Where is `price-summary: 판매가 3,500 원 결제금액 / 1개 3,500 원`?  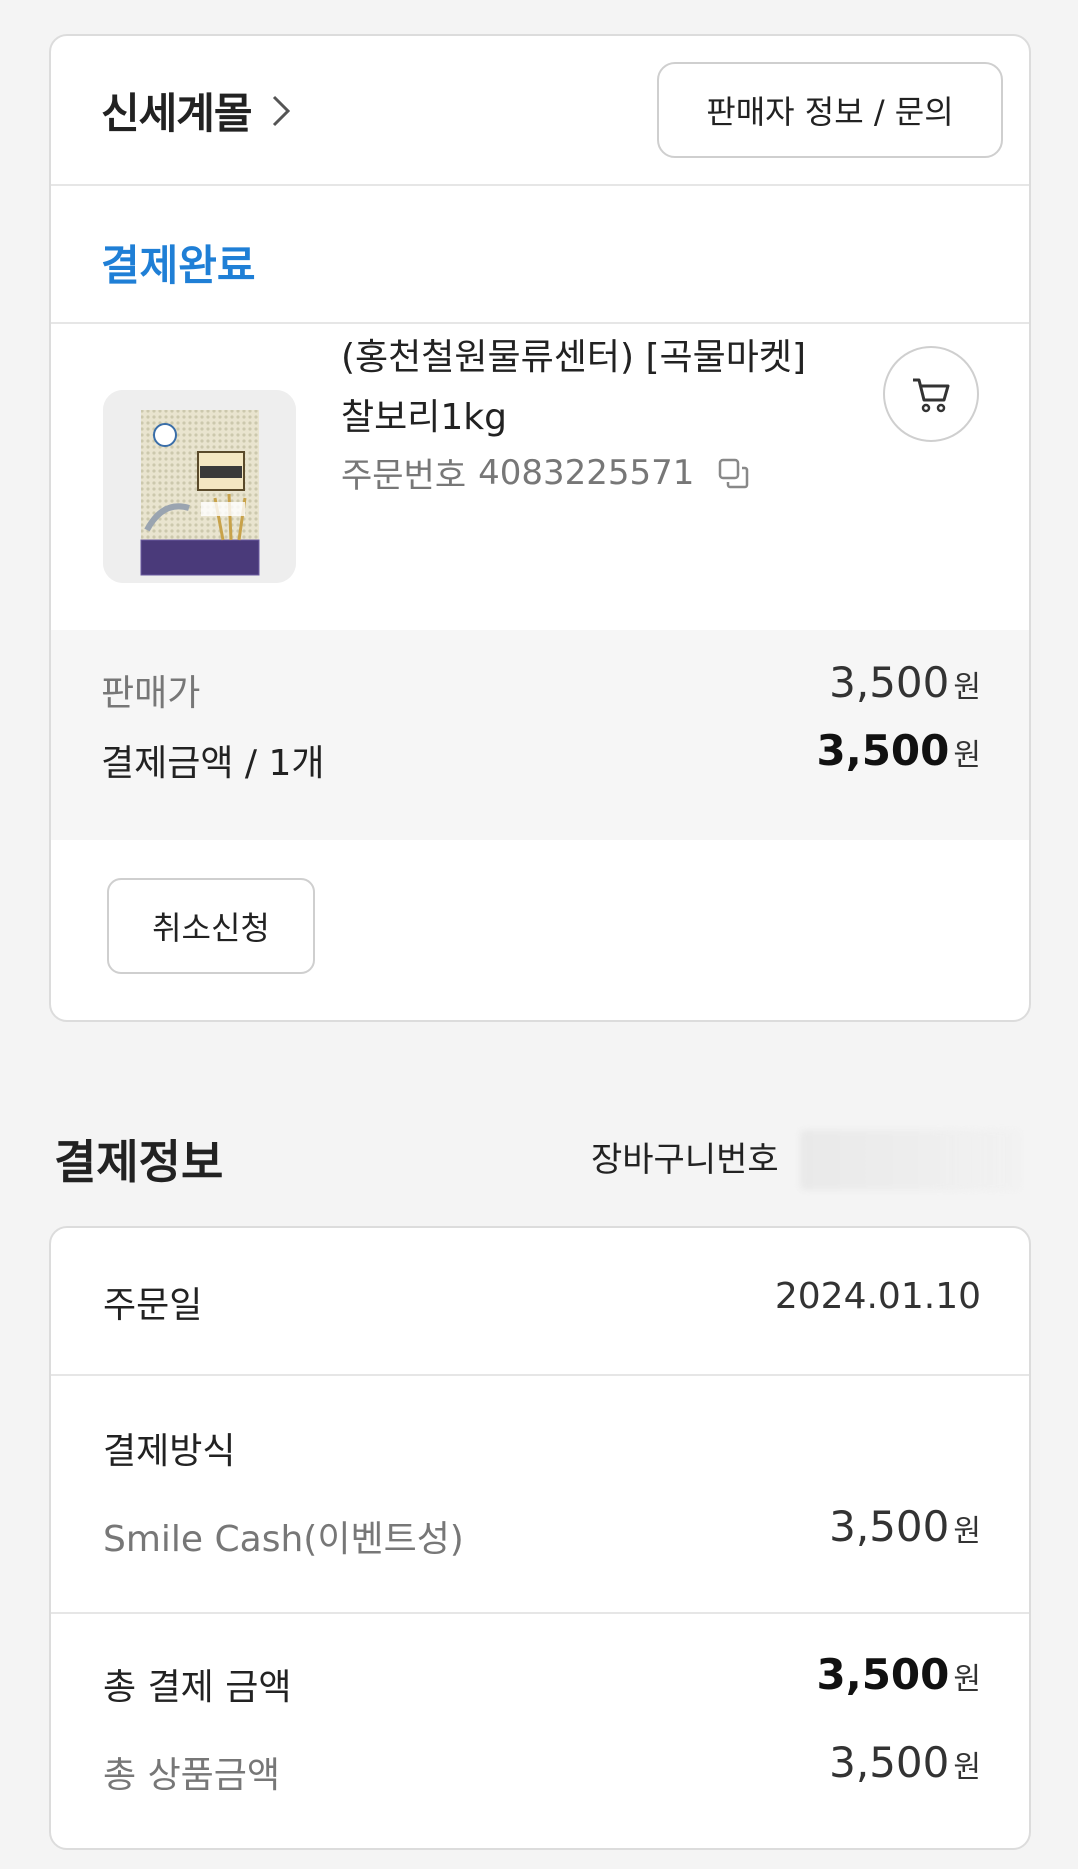 price-summary: 판매가 3,500 원 결제금액 / 1개 3,500 원 is located at coordinates (540, 735).